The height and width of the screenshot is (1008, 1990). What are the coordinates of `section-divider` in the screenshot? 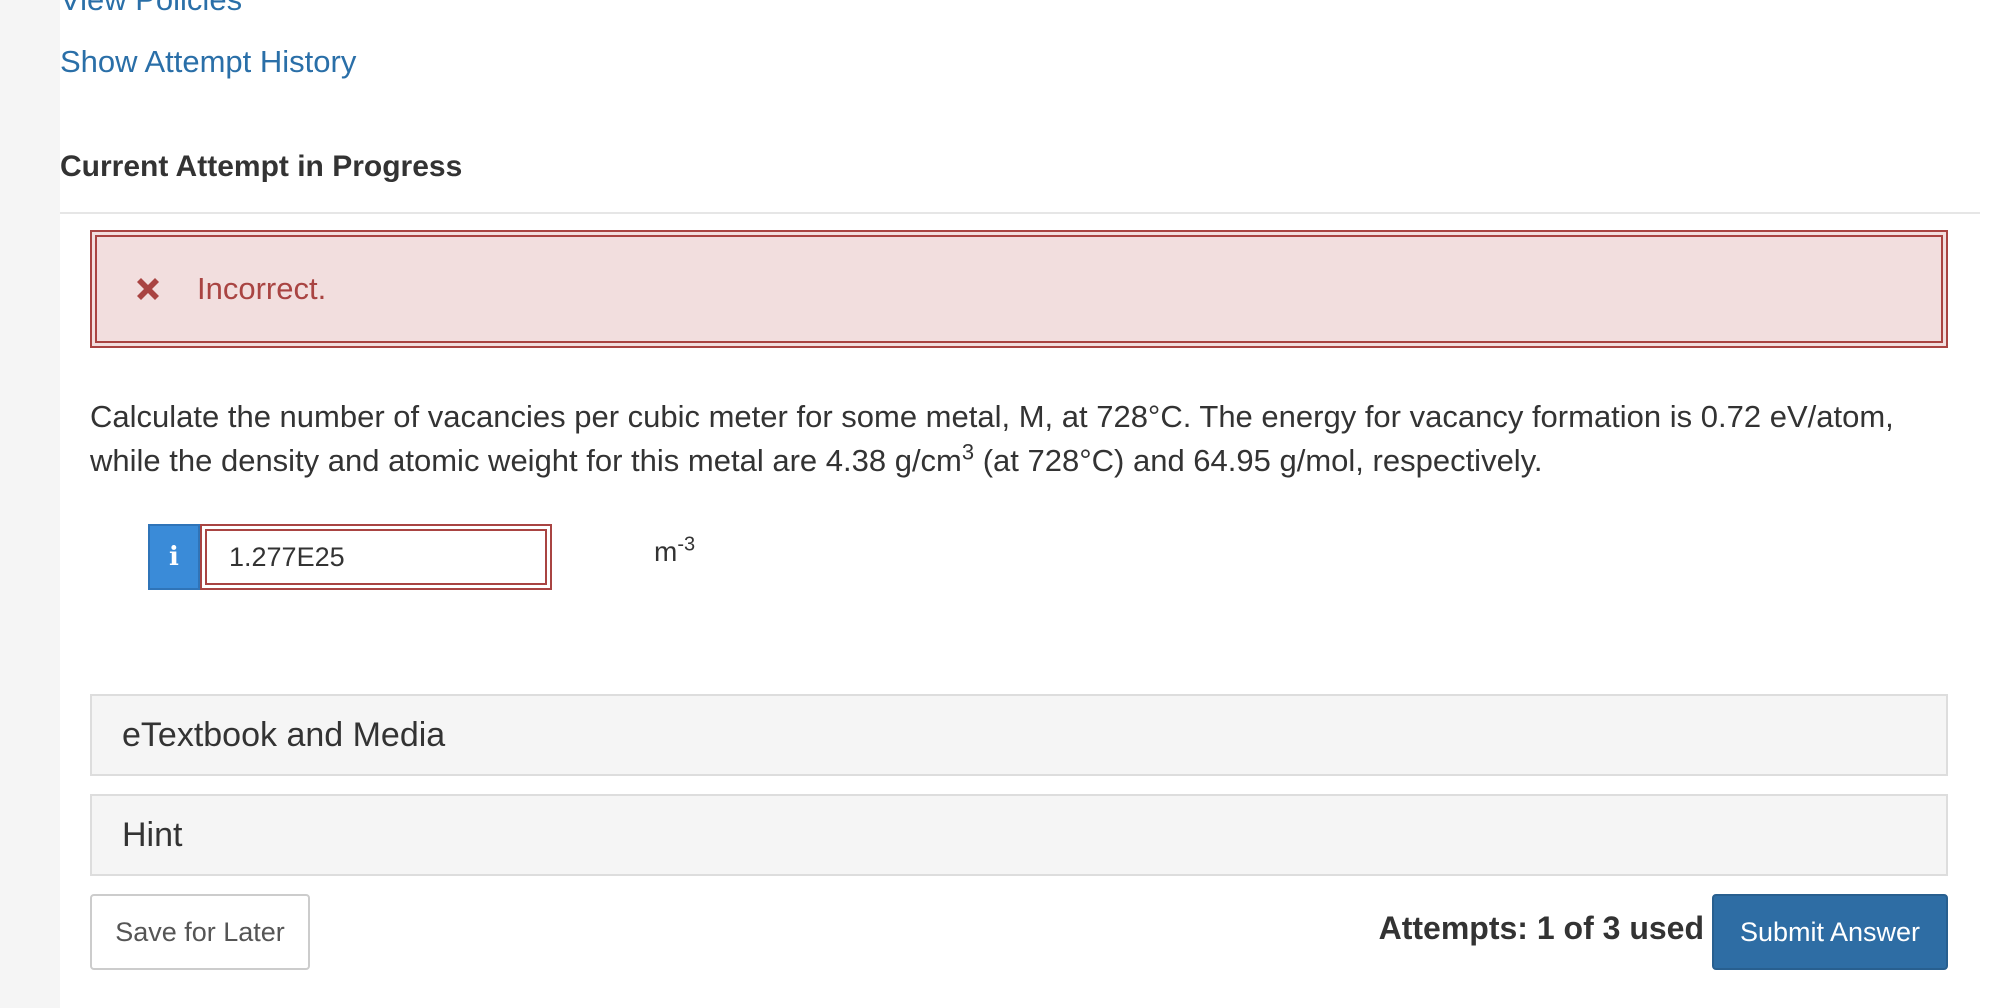 It's located at (1020, 213).